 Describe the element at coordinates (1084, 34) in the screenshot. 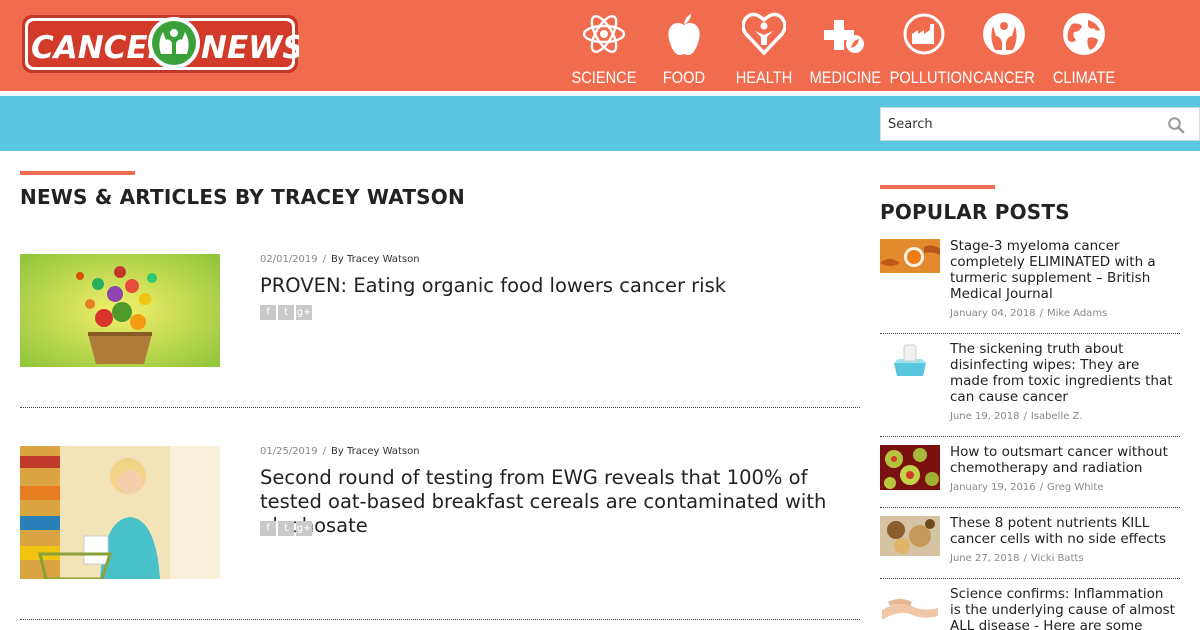

I see `globe-icon` at that location.